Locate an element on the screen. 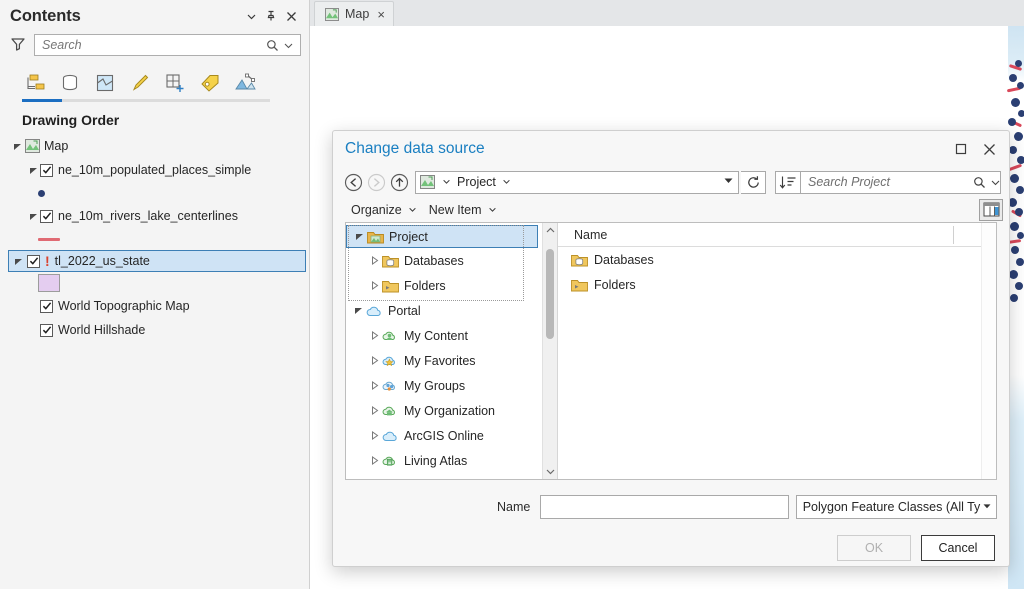 The height and width of the screenshot is (589, 1024). tree-item-folders: Folders is located at coordinates (444, 285).